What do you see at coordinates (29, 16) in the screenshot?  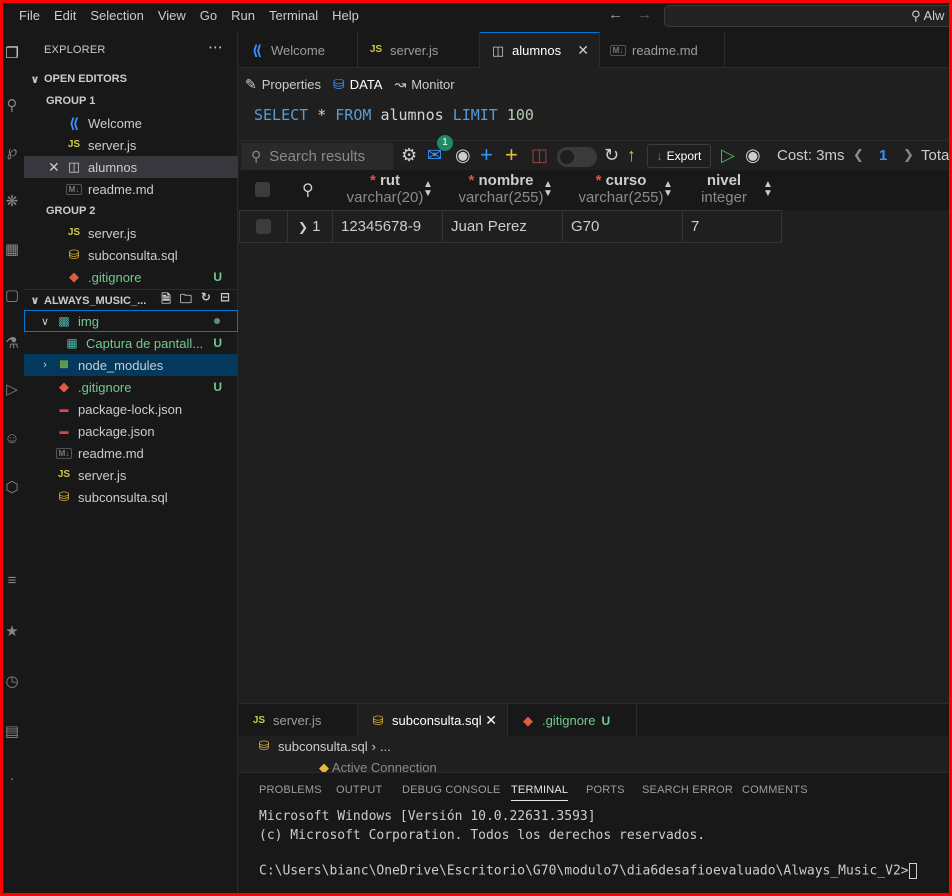 I see `menu-file: File` at bounding box center [29, 16].